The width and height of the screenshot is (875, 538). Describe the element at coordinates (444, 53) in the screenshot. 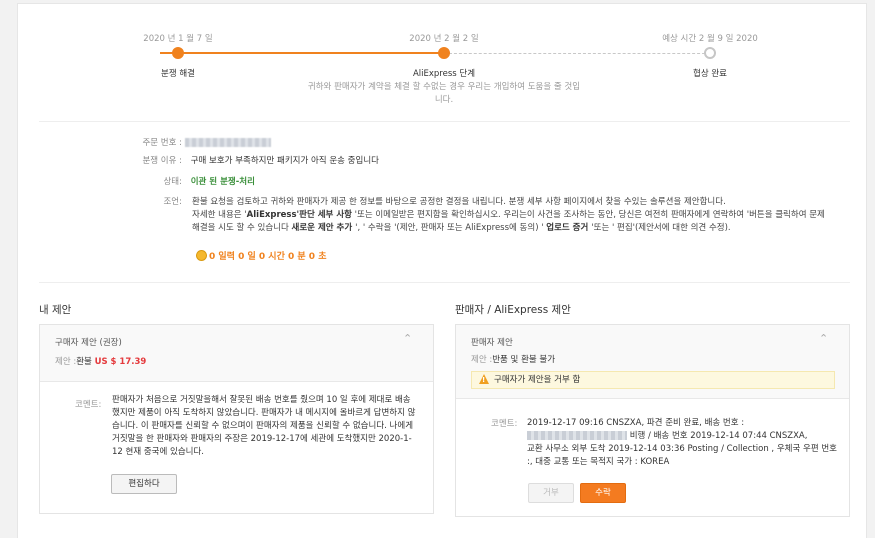

I see `step-2-dot` at that location.